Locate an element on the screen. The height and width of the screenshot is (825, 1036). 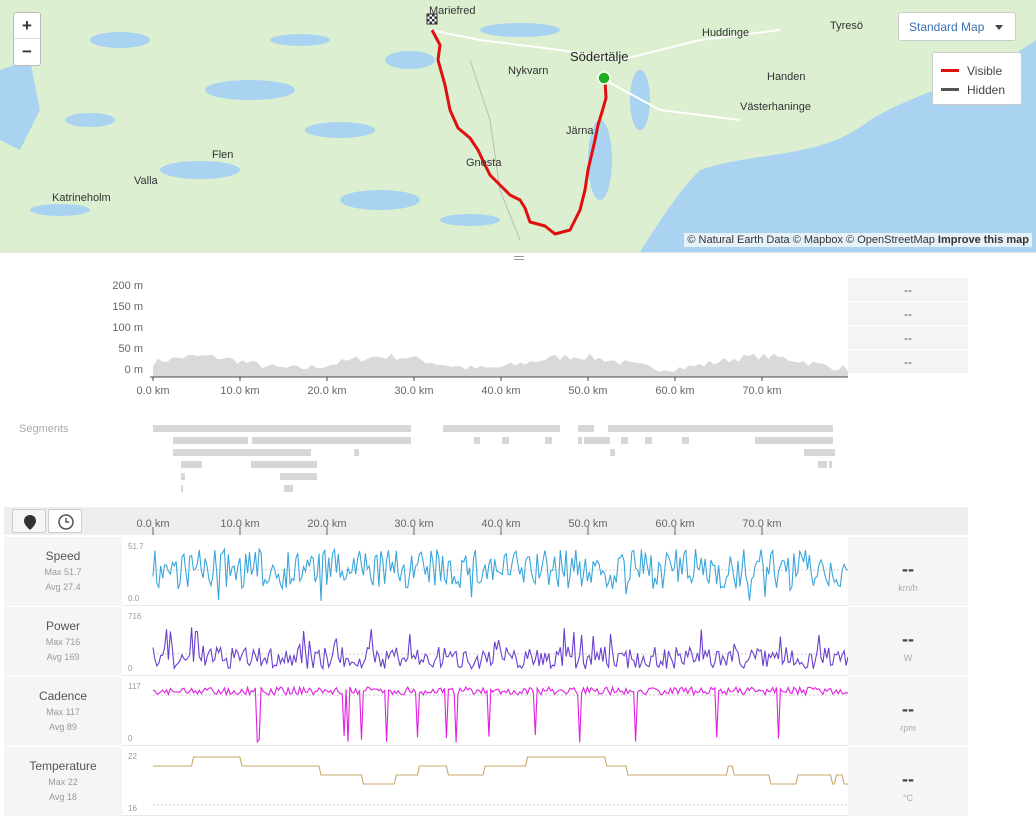
elevation-x-tick: 40.0 km is located at coordinates (500, 391).